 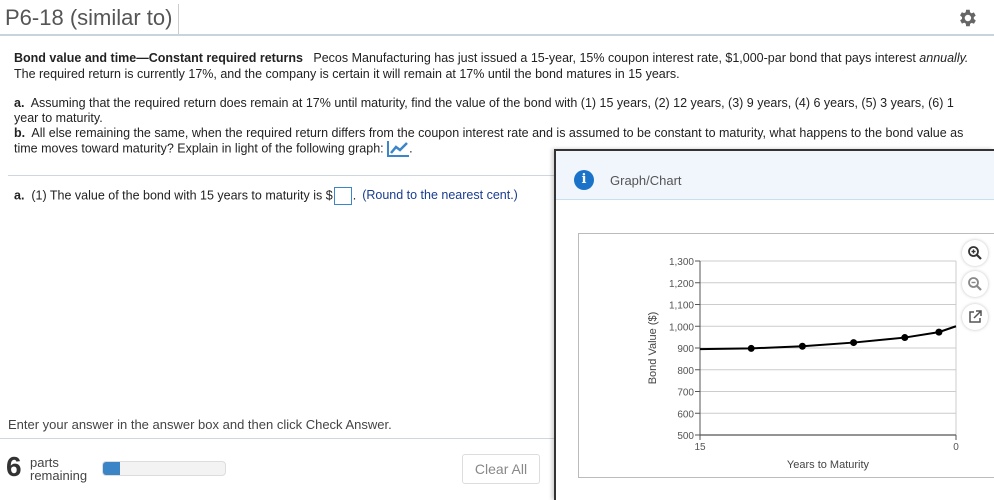 What do you see at coordinates (584, 180) in the screenshot?
I see `info-icon: i` at bounding box center [584, 180].